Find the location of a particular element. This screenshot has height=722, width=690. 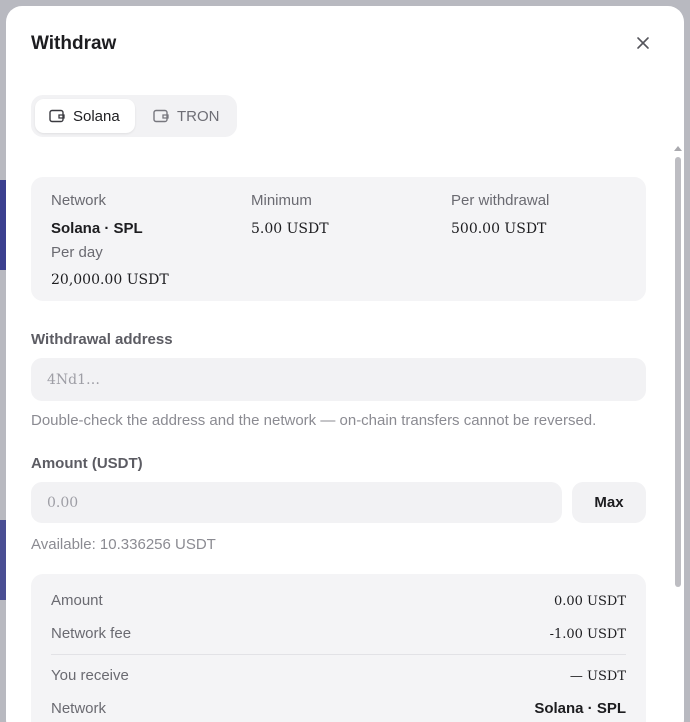

minimum-value: 5.00 USDT is located at coordinates (290, 229).